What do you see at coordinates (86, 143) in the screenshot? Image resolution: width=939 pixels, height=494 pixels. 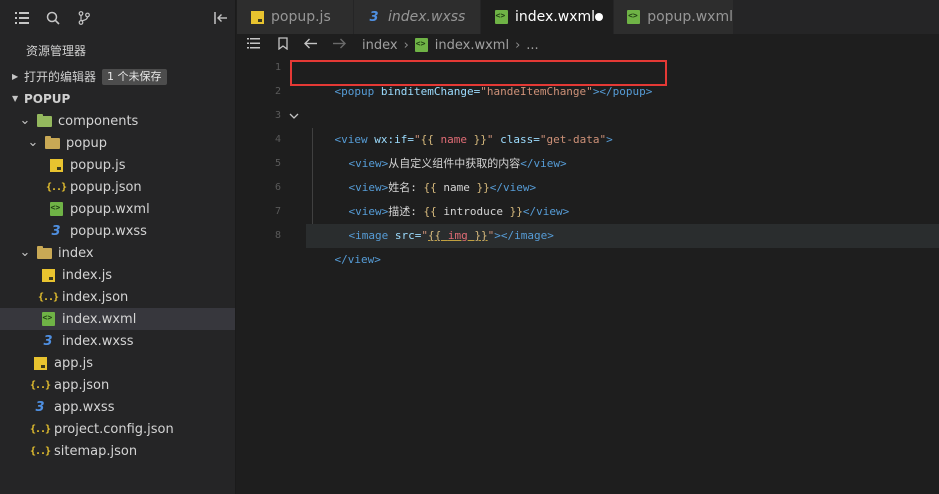 I see `tree-item-label: popup` at bounding box center [86, 143].